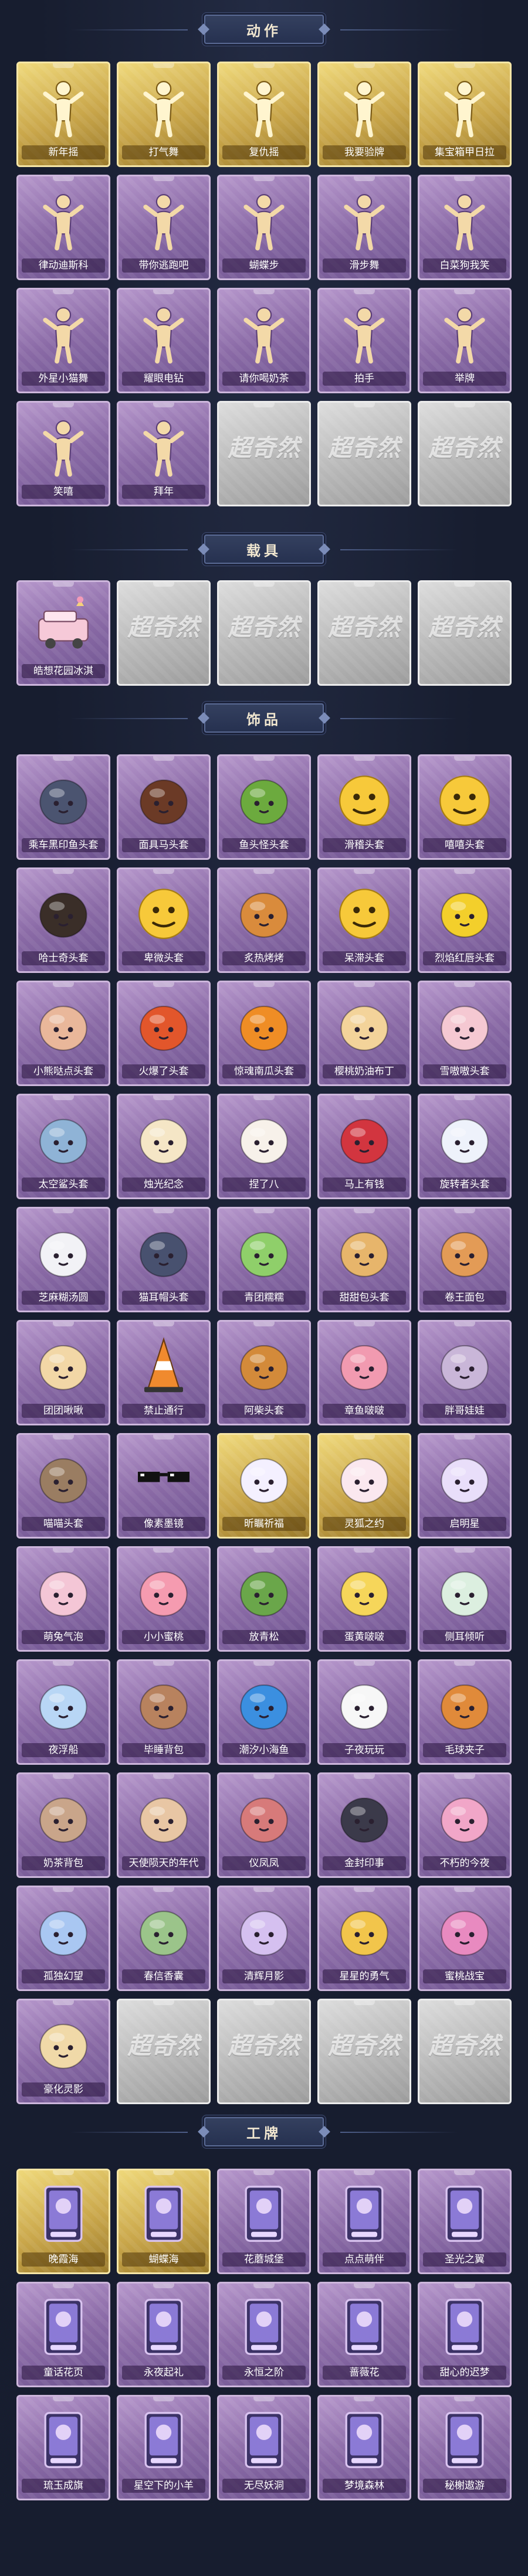  Describe the element at coordinates (63, 2447) in the screenshot. I see `item-card: 琉玉成旗` at that location.